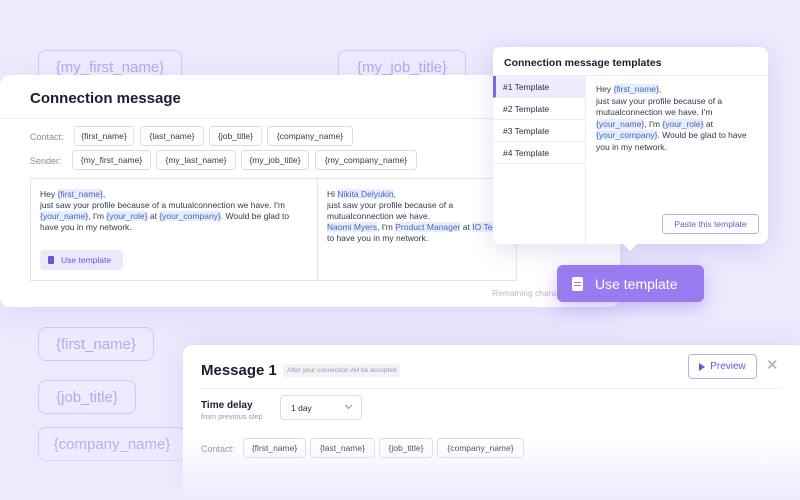 This screenshot has width=800, height=500. What do you see at coordinates (702, 366) in the screenshot?
I see `play-icon` at bounding box center [702, 366].